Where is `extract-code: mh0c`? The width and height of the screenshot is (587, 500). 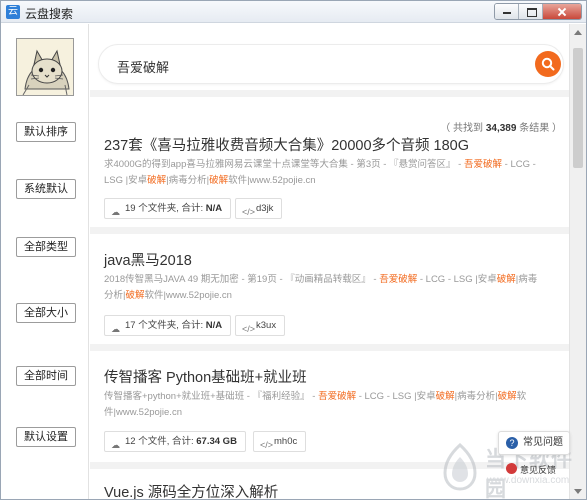
extract-code: mh0c is located at coordinates (286, 441).